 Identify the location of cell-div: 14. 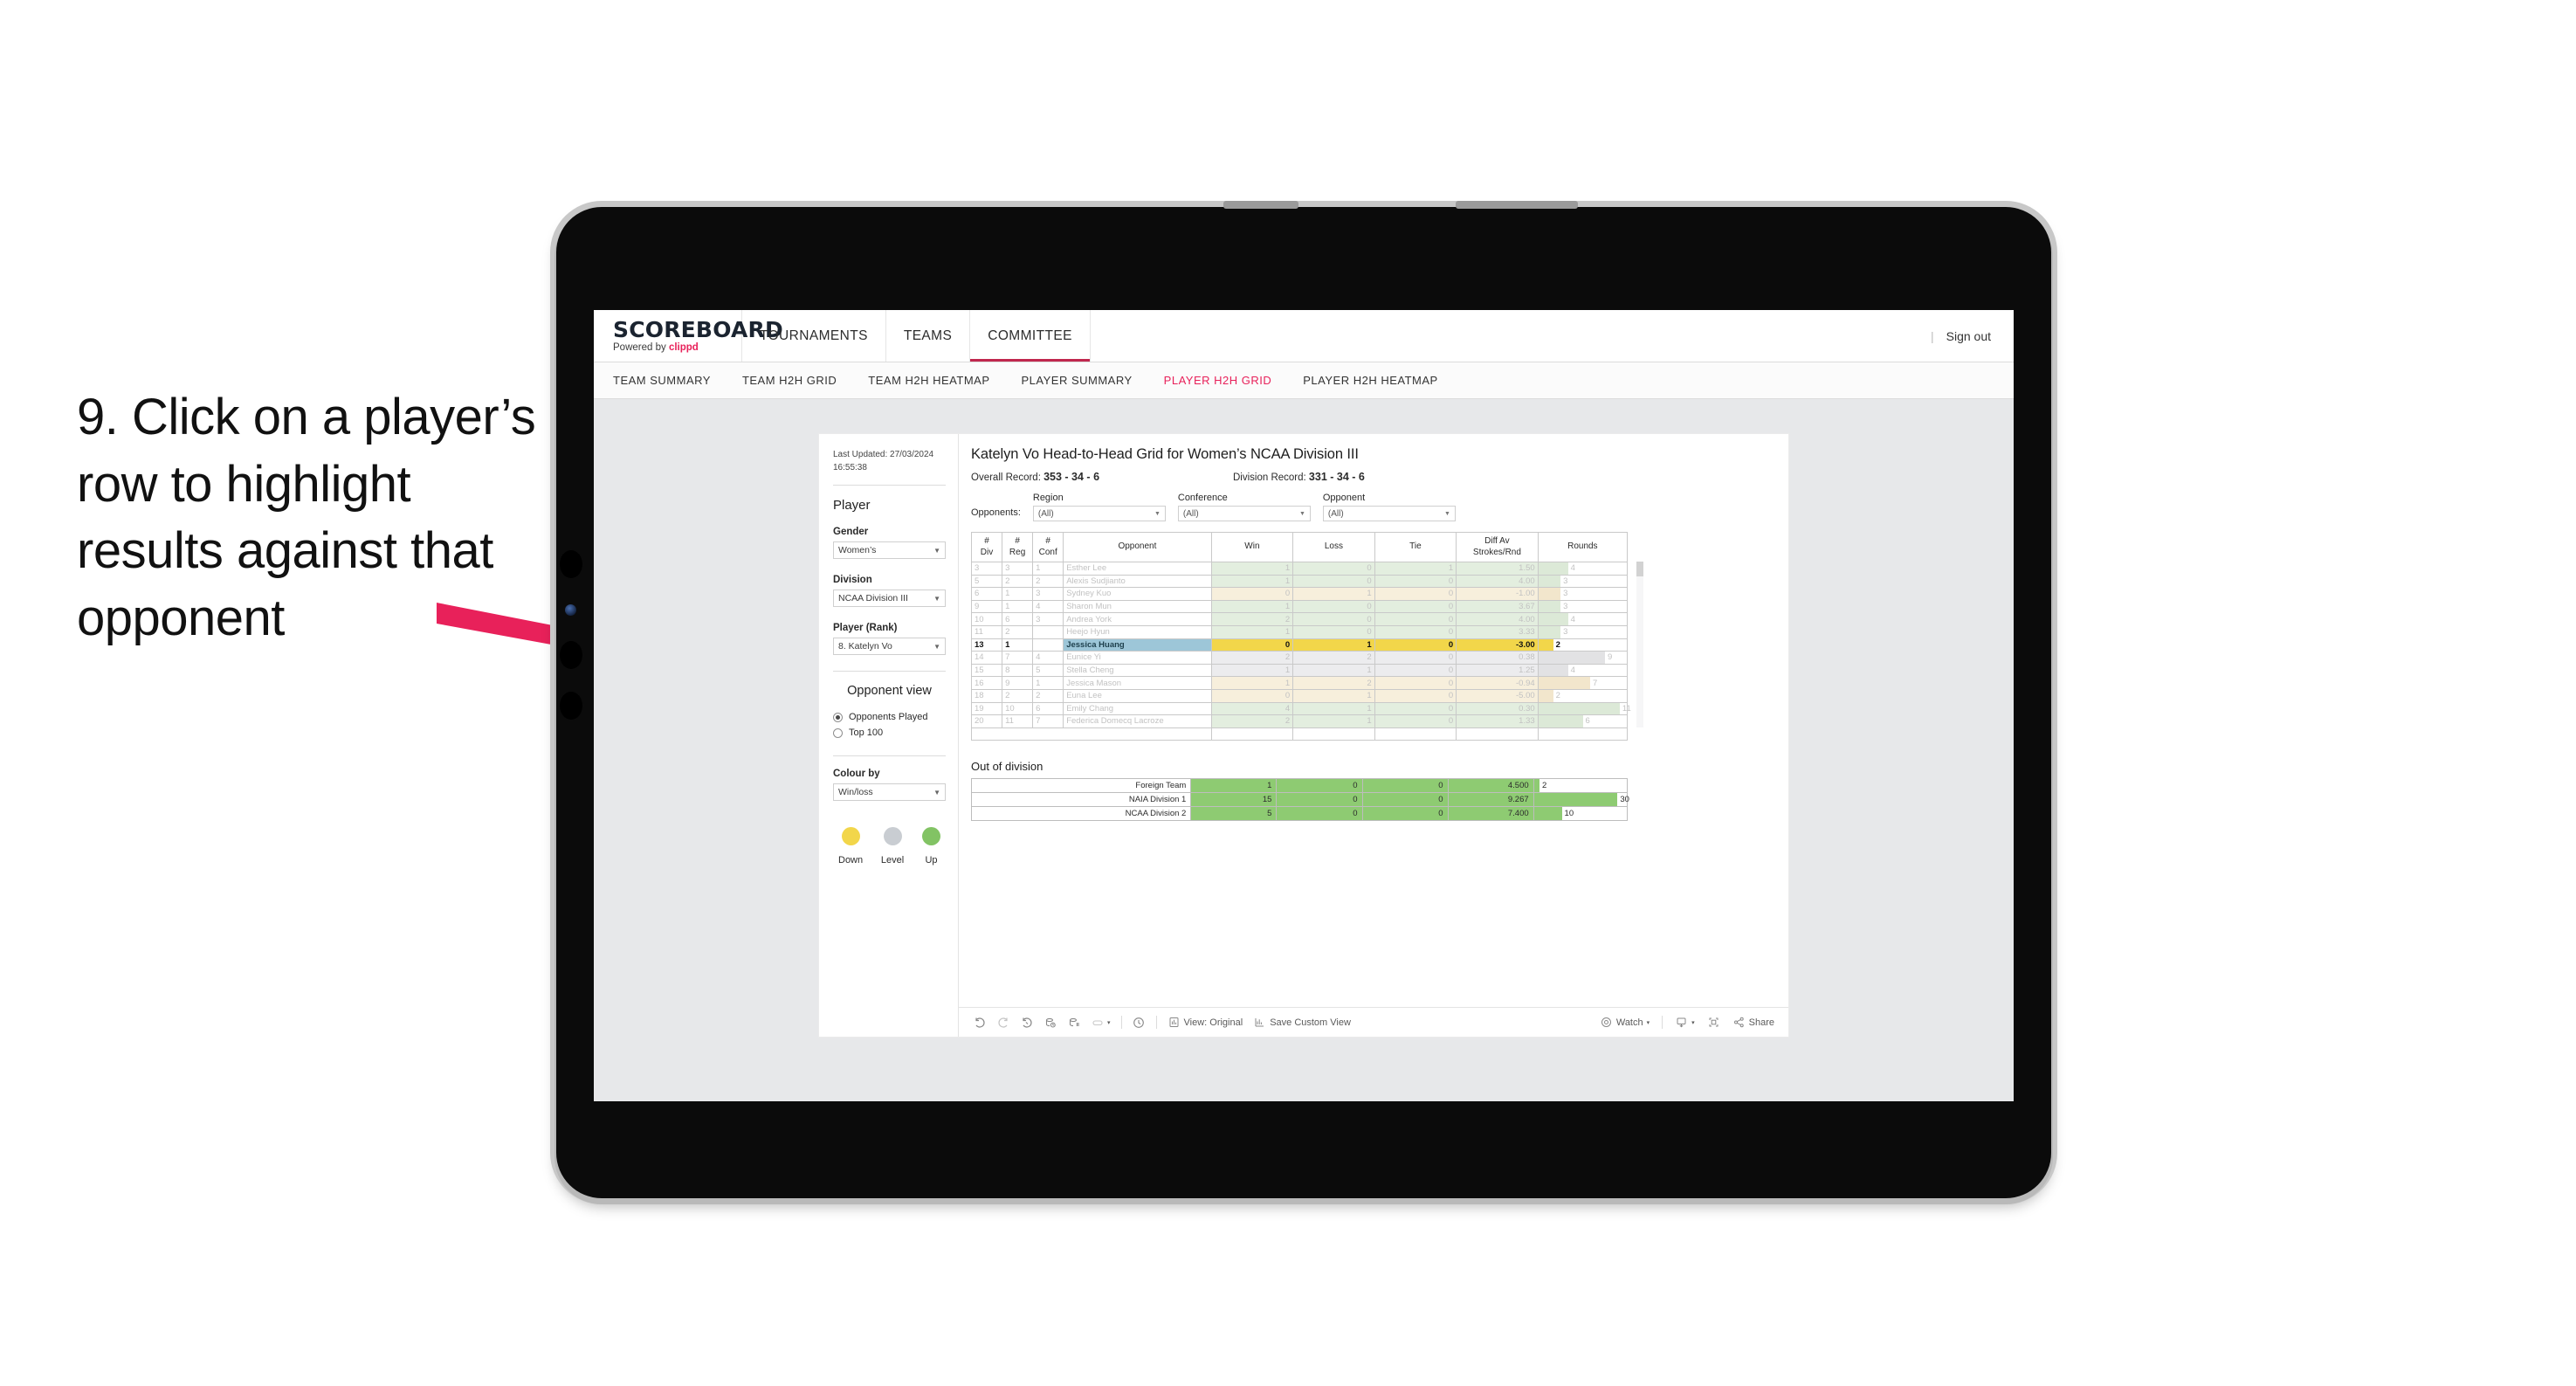
(986, 658).